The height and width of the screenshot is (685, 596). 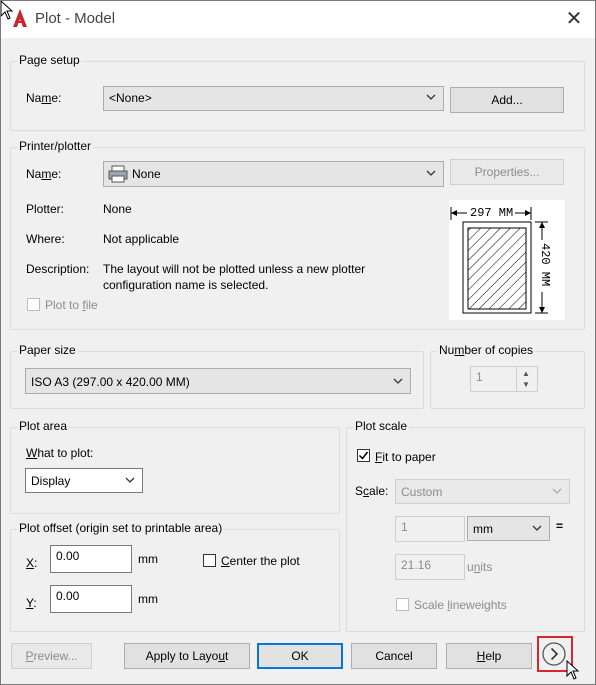 What do you see at coordinates (460, 605) in the screenshot?
I see `scale-lineweights-label: Scale lineweights` at bounding box center [460, 605].